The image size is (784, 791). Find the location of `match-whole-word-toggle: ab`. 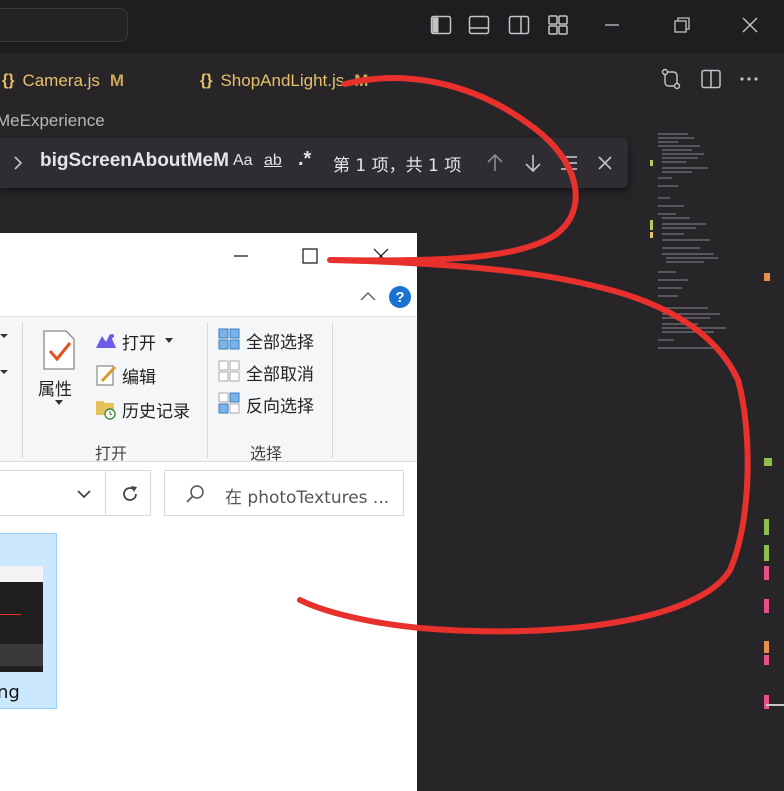

match-whole-word-toggle: ab is located at coordinates (273, 165).